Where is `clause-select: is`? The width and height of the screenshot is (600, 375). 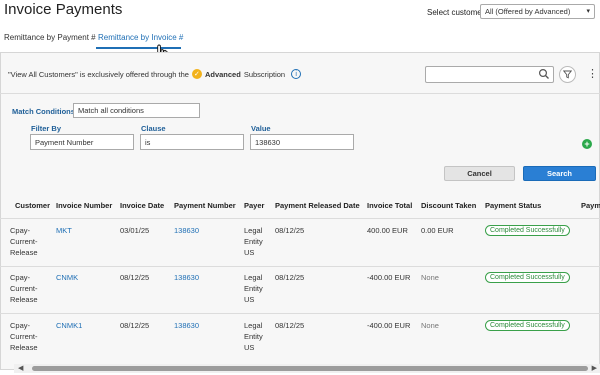 clause-select: is is located at coordinates (192, 142).